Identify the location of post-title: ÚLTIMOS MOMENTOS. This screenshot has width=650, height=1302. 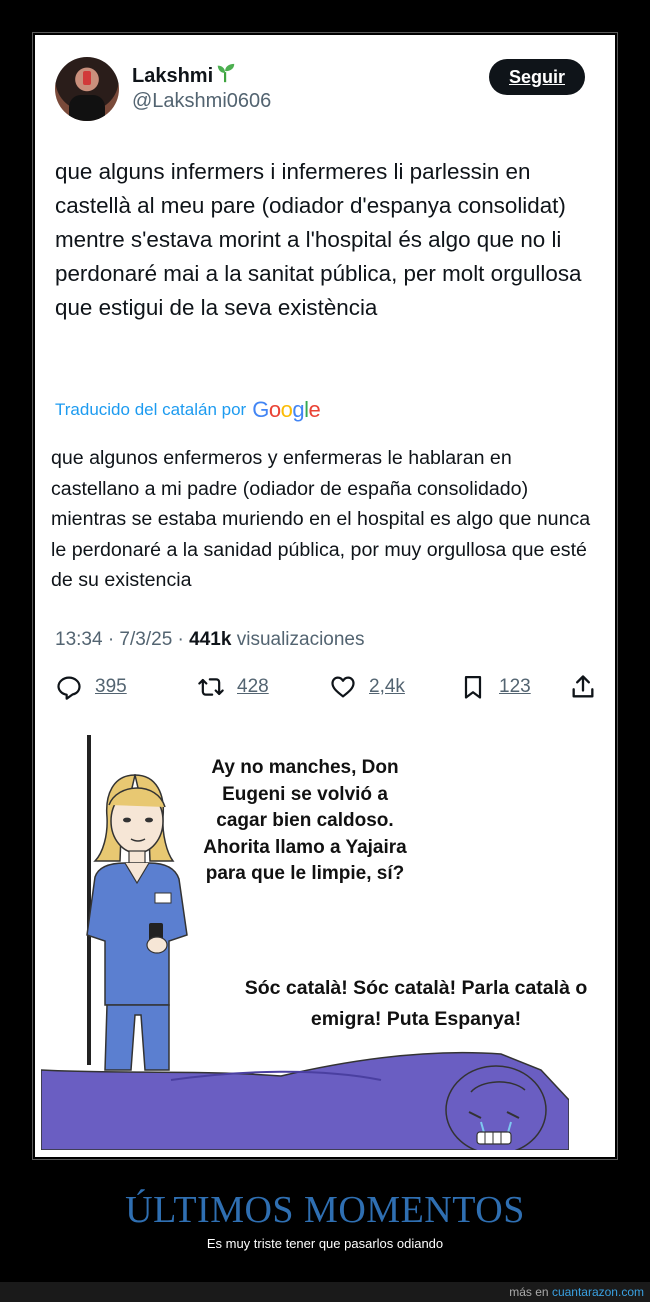
(325, 1210).